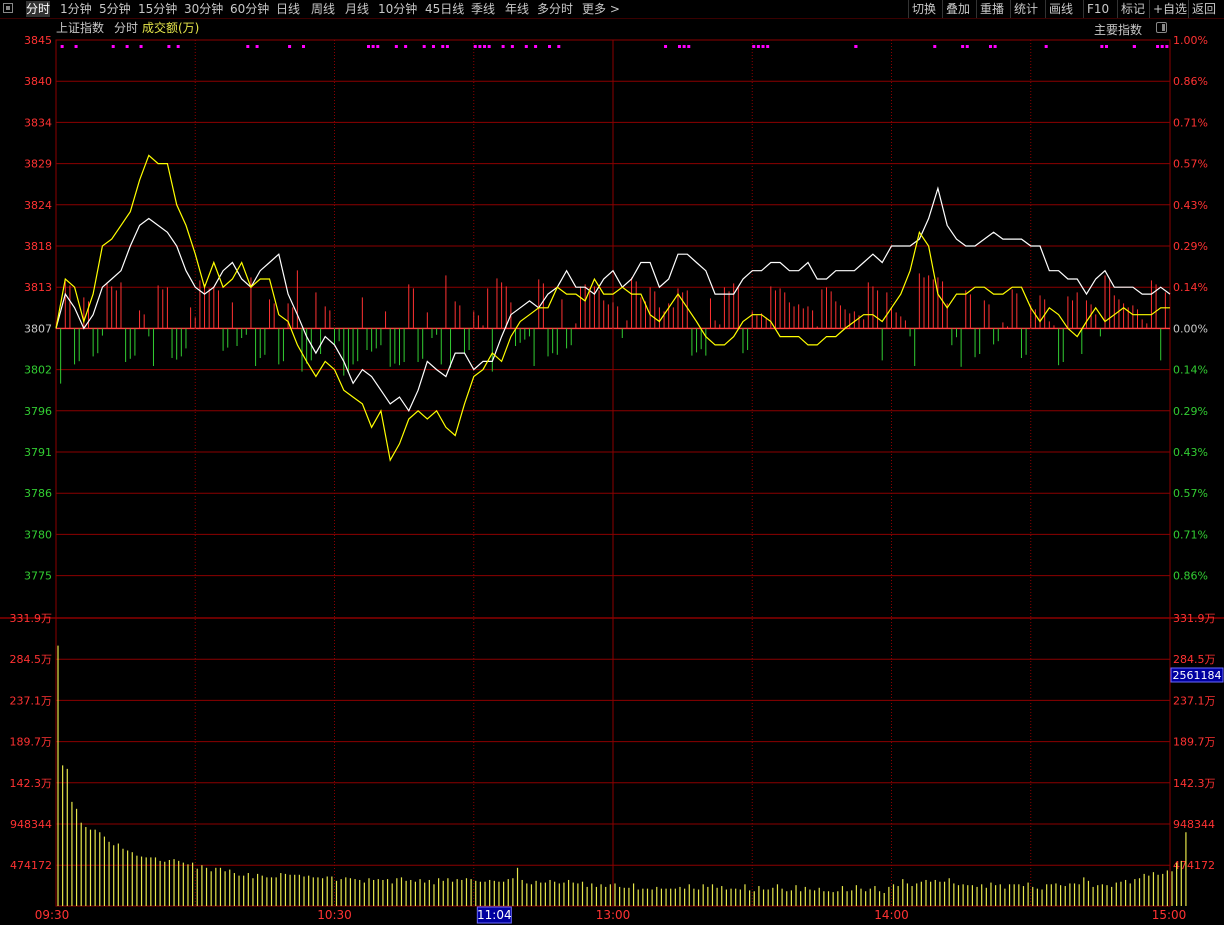  Describe the element at coordinates (38, 164) in the screenshot. I see `price-tick-label: 3829` at that location.